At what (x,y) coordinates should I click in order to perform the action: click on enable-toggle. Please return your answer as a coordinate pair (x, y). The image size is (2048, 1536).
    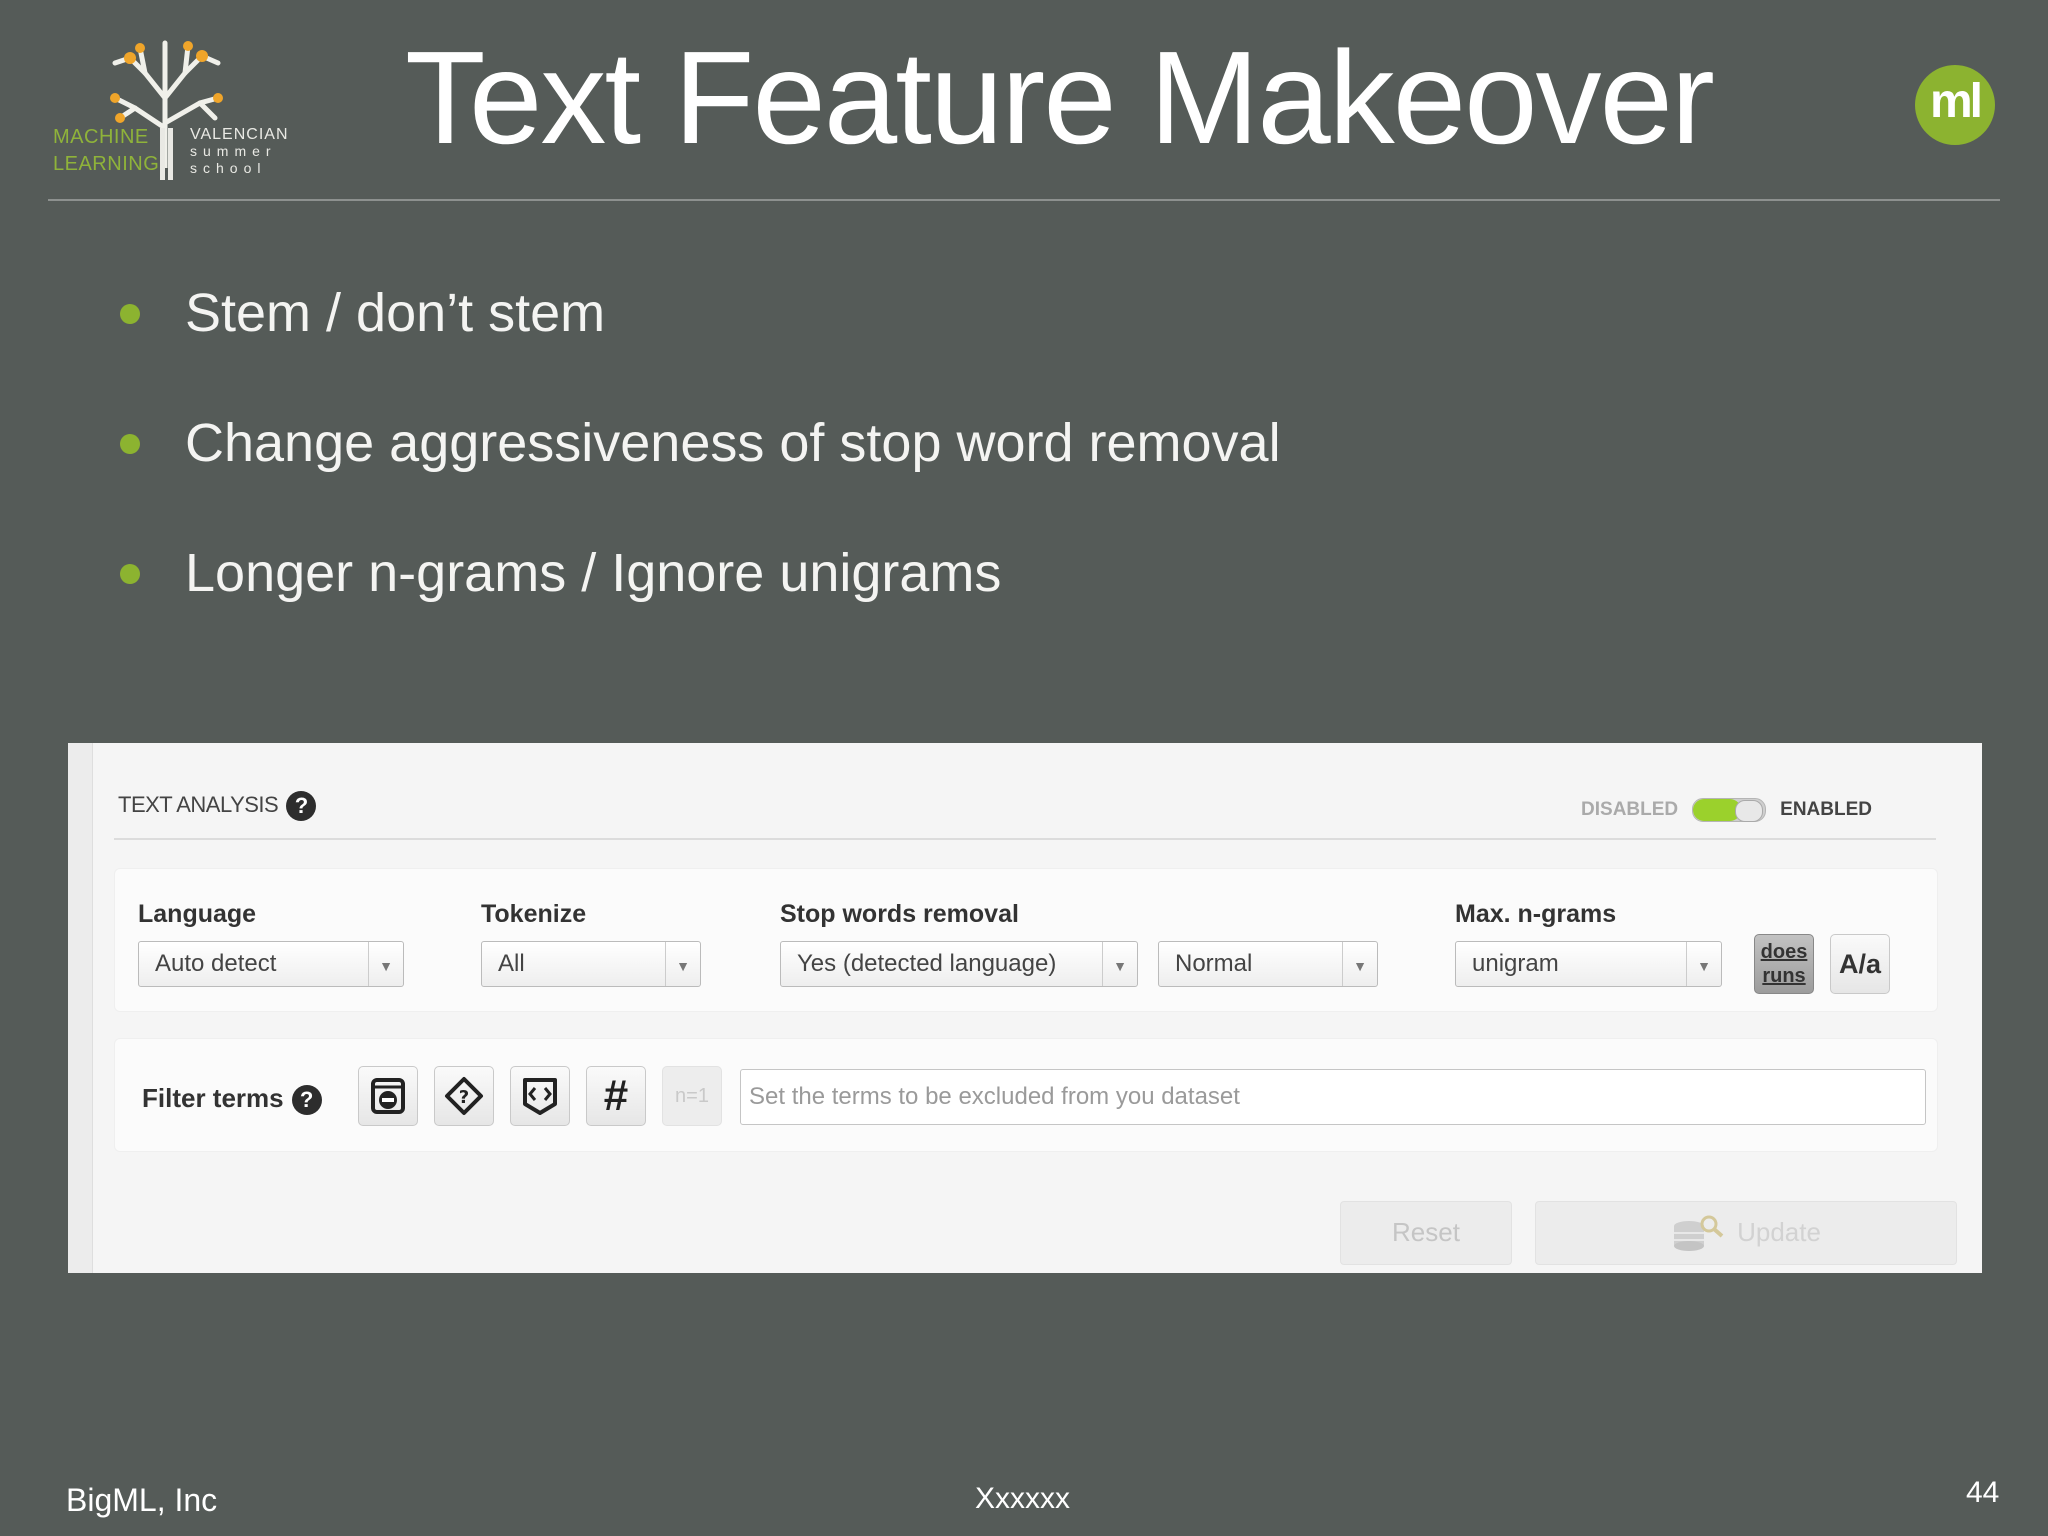
    Looking at the image, I should click on (1729, 810).